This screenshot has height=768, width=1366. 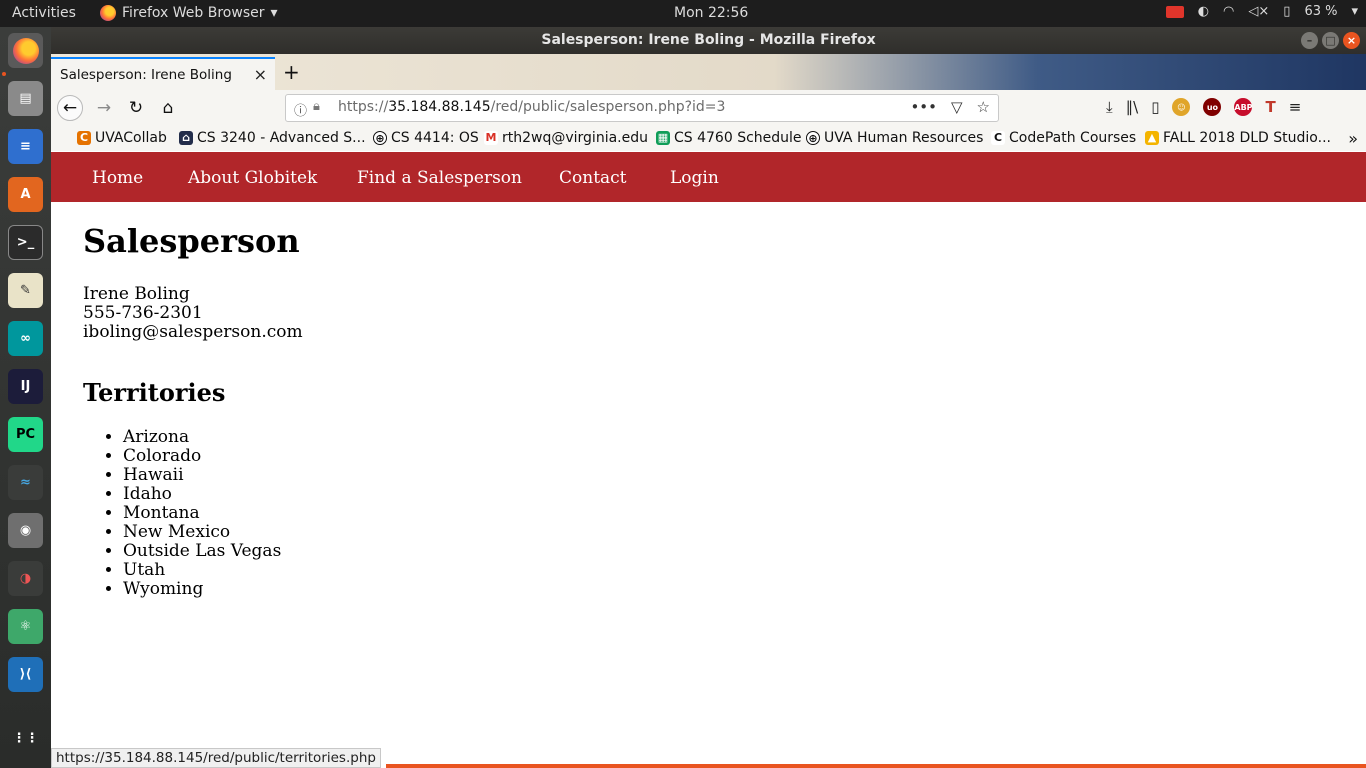 I want to click on bookmark-cs4760: ▦ CS 4760 Schedule, so click(x=729, y=138).